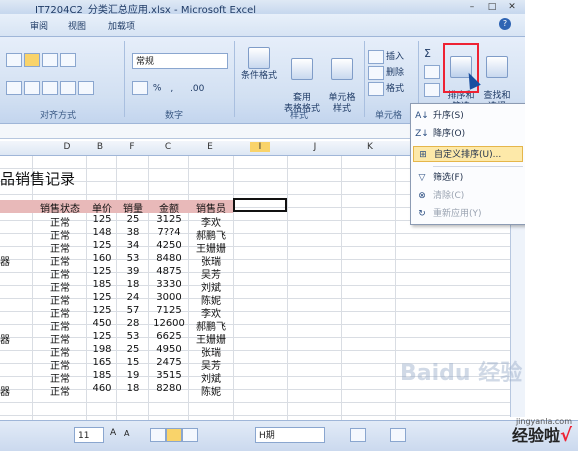  What do you see at coordinates (427, 53) in the screenshot?
I see `autosum-button: Σ` at bounding box center [427, 53].